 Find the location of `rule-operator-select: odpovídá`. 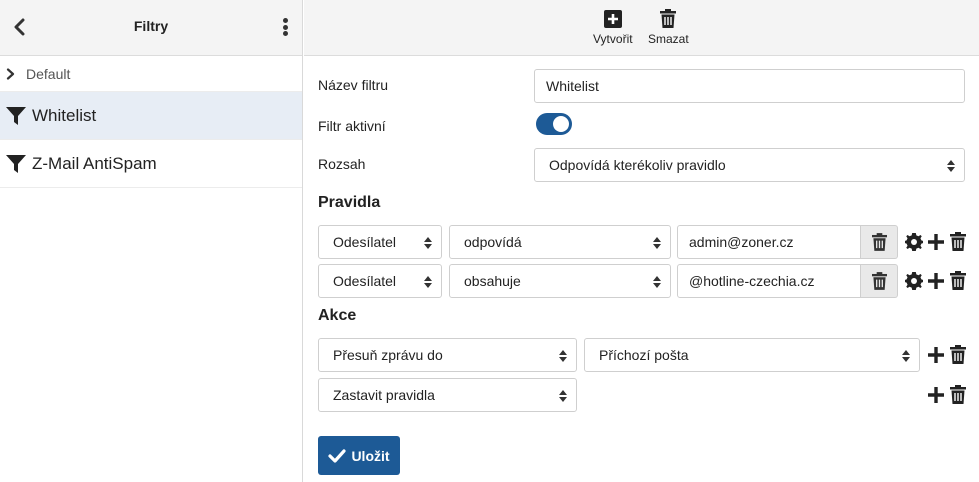

rule-operator-select: odpovídá is located at coordinates (560, 242).